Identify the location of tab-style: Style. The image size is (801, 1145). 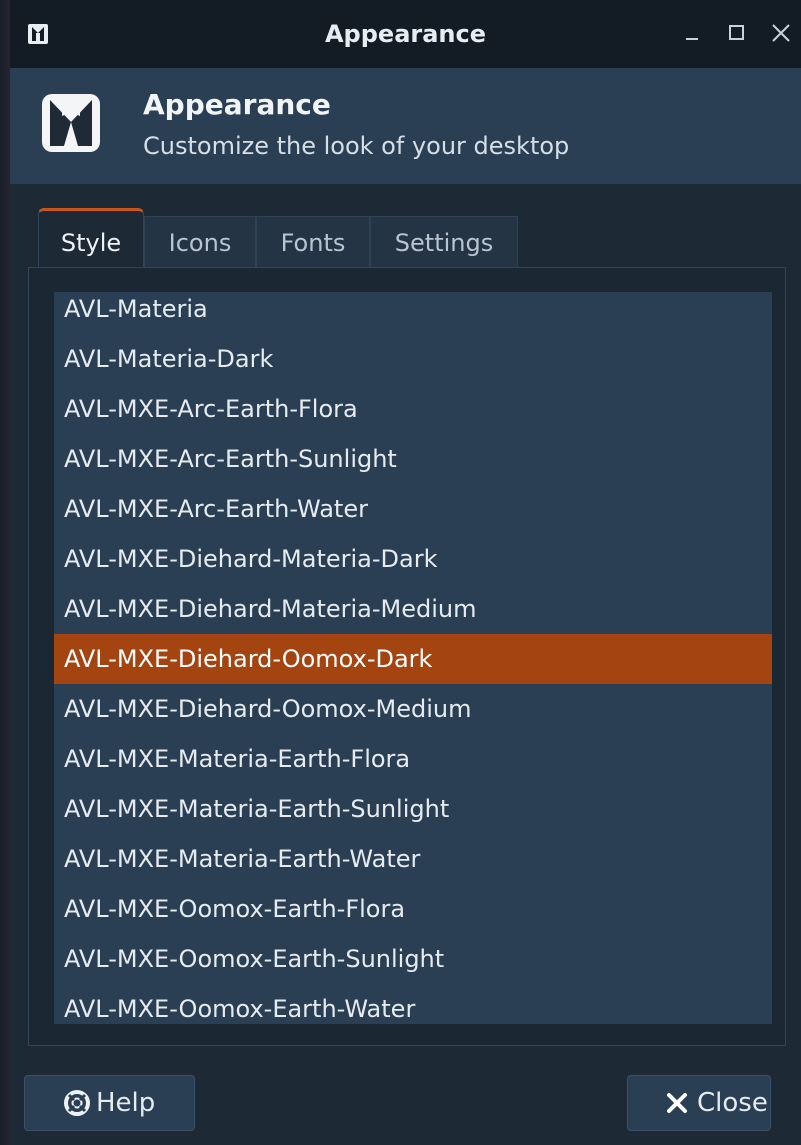
(91, 238).